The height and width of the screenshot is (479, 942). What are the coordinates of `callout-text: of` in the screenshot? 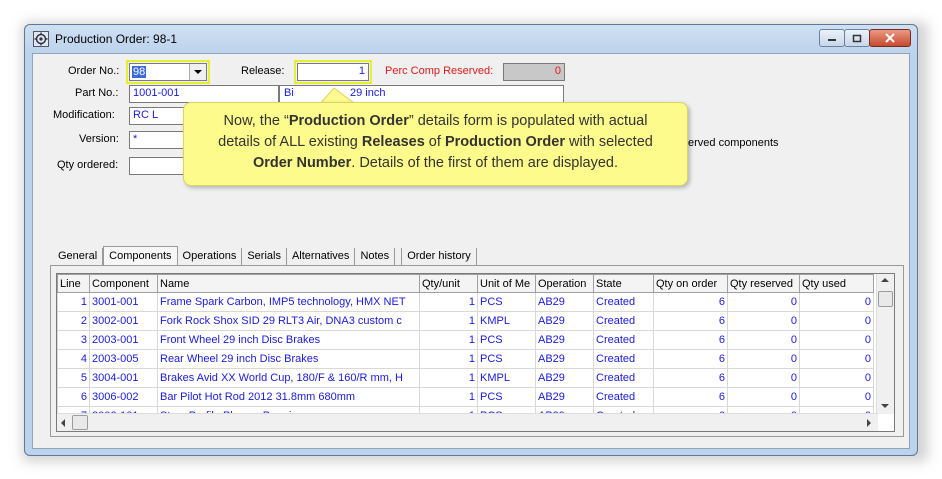 It's located at (434, 142).